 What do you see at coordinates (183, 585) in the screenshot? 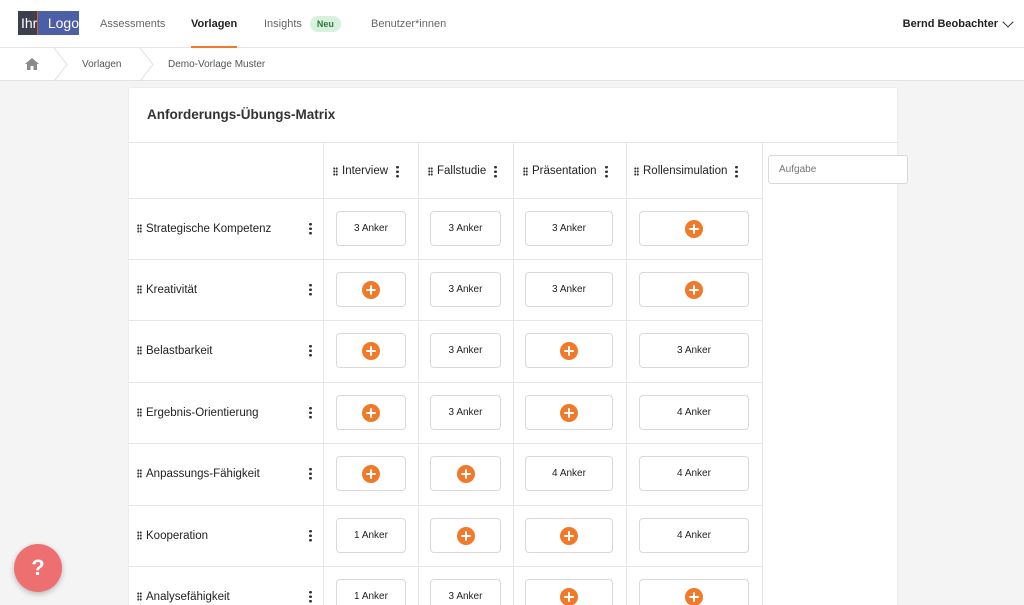
I see `row-header: Analysefähigkeit` at bounding box center [183, 585].